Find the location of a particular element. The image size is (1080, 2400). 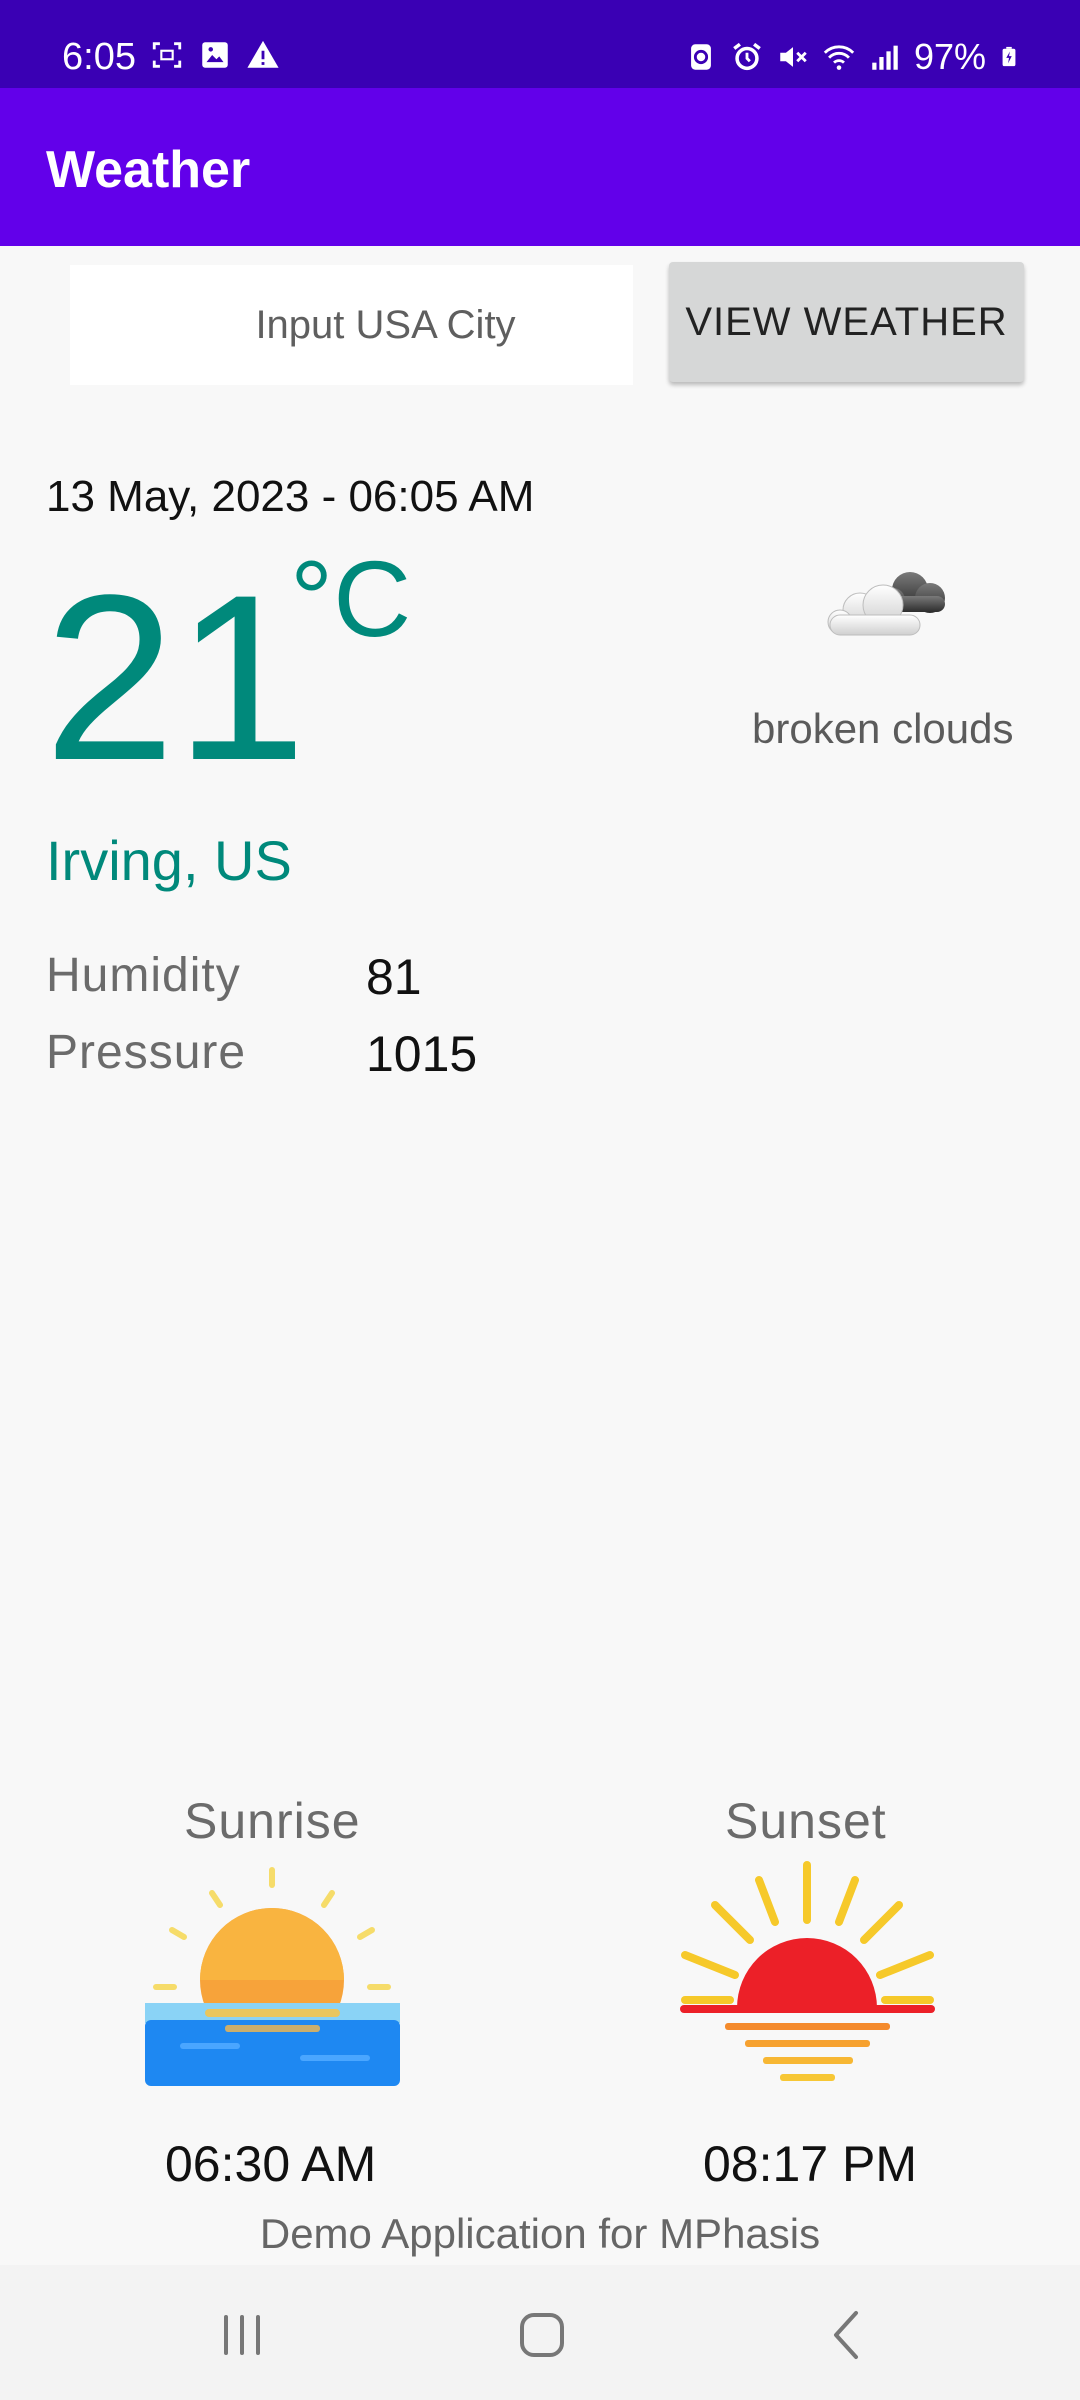

image-icon is located at coordinates (215, 55).